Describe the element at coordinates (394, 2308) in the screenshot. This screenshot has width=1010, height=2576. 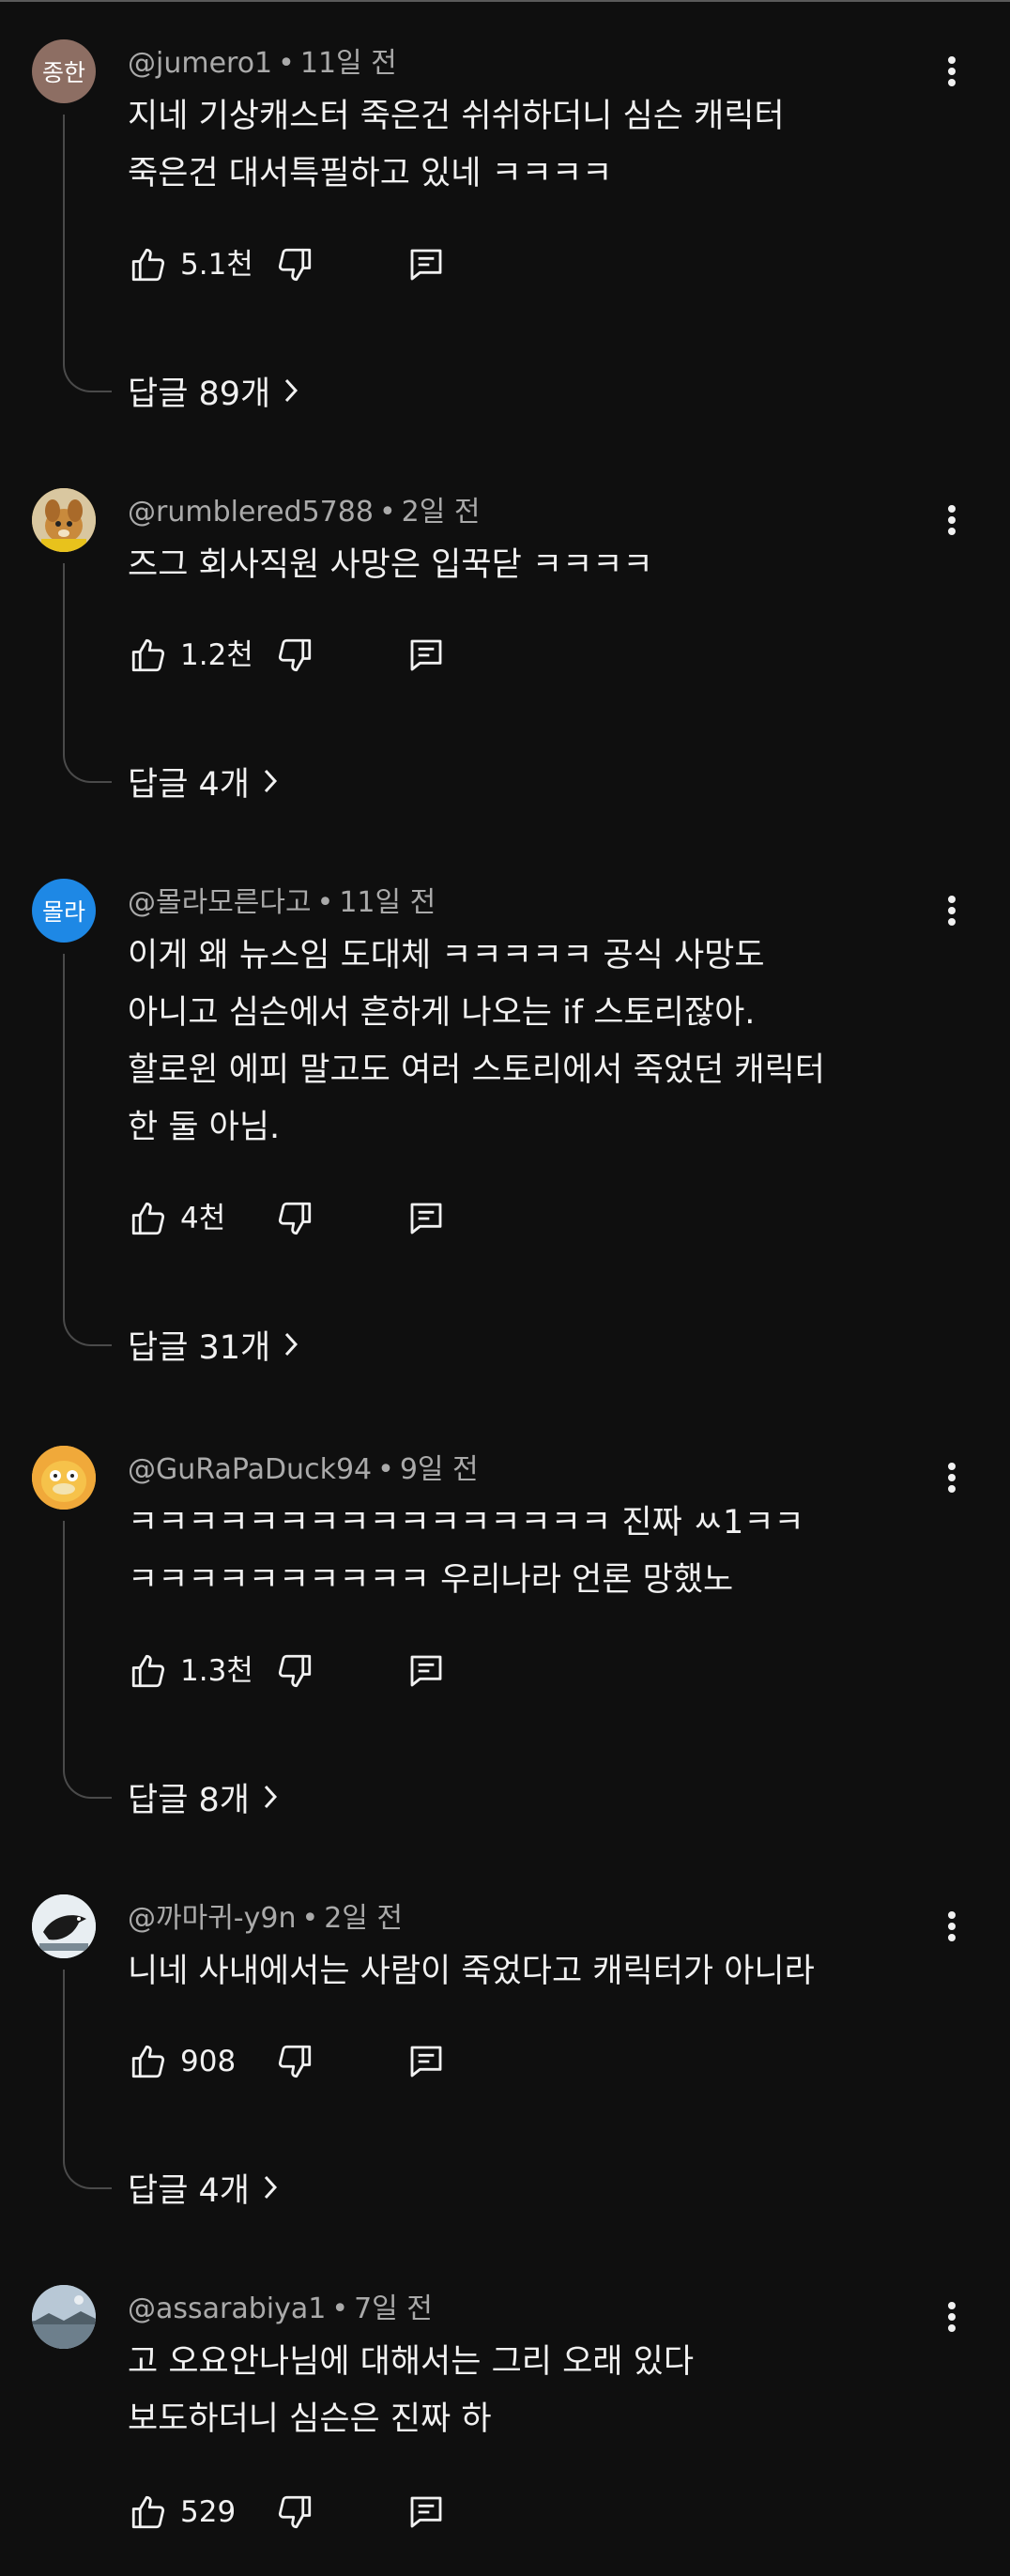
I see `comment-time: 7일 전` at that location.